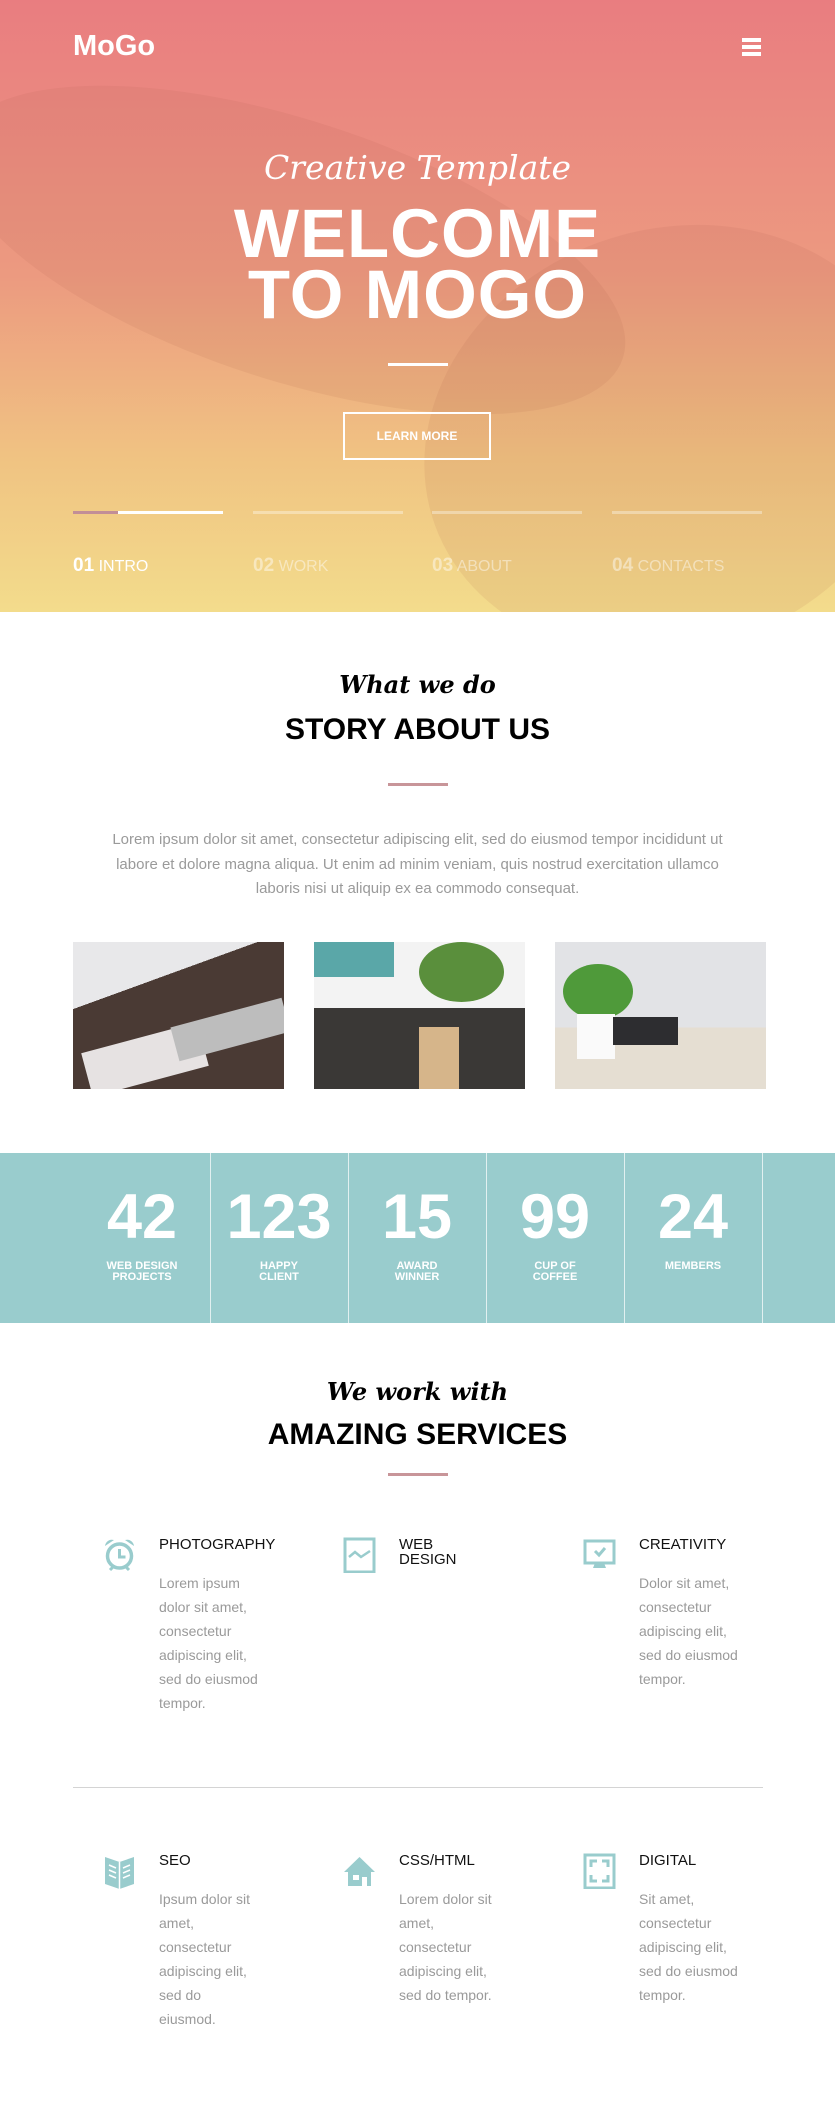 This screenshot has width=835, height=2101. What do you see at coordinates (417, 684) in the screenshot?
I see `about-script-heading: What we do` at bounding box center [417, 684].